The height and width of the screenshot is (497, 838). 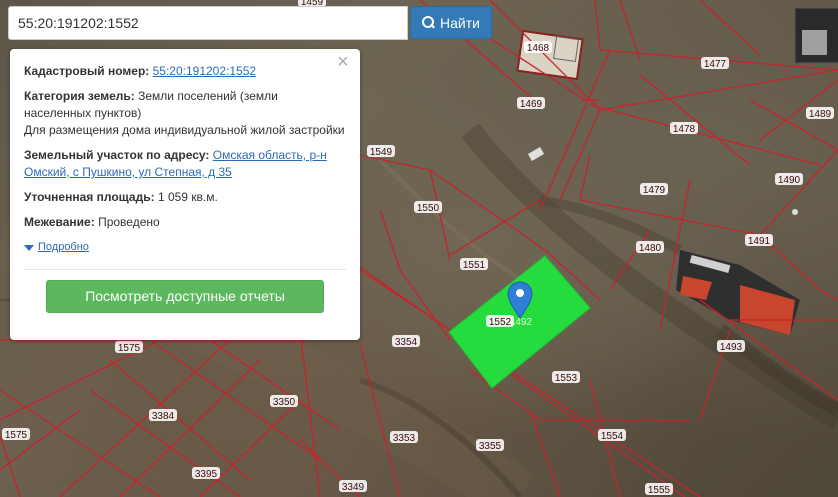 I want to click on address-label: Земельный участок по адресу:, so click(x=117, y=155).